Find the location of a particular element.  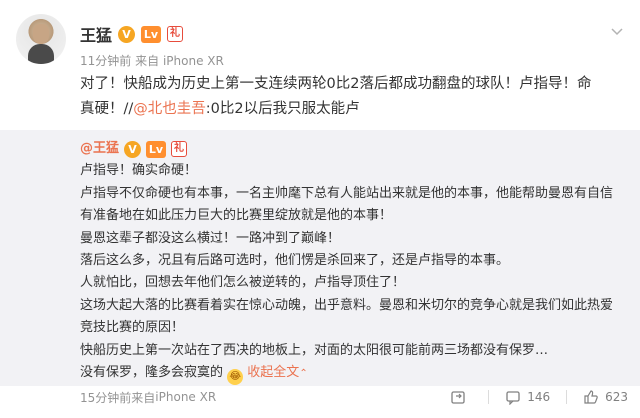

repost-last-line-text: 没有保罗，隆多会寂寞的 is located at coordinates (152, 373).